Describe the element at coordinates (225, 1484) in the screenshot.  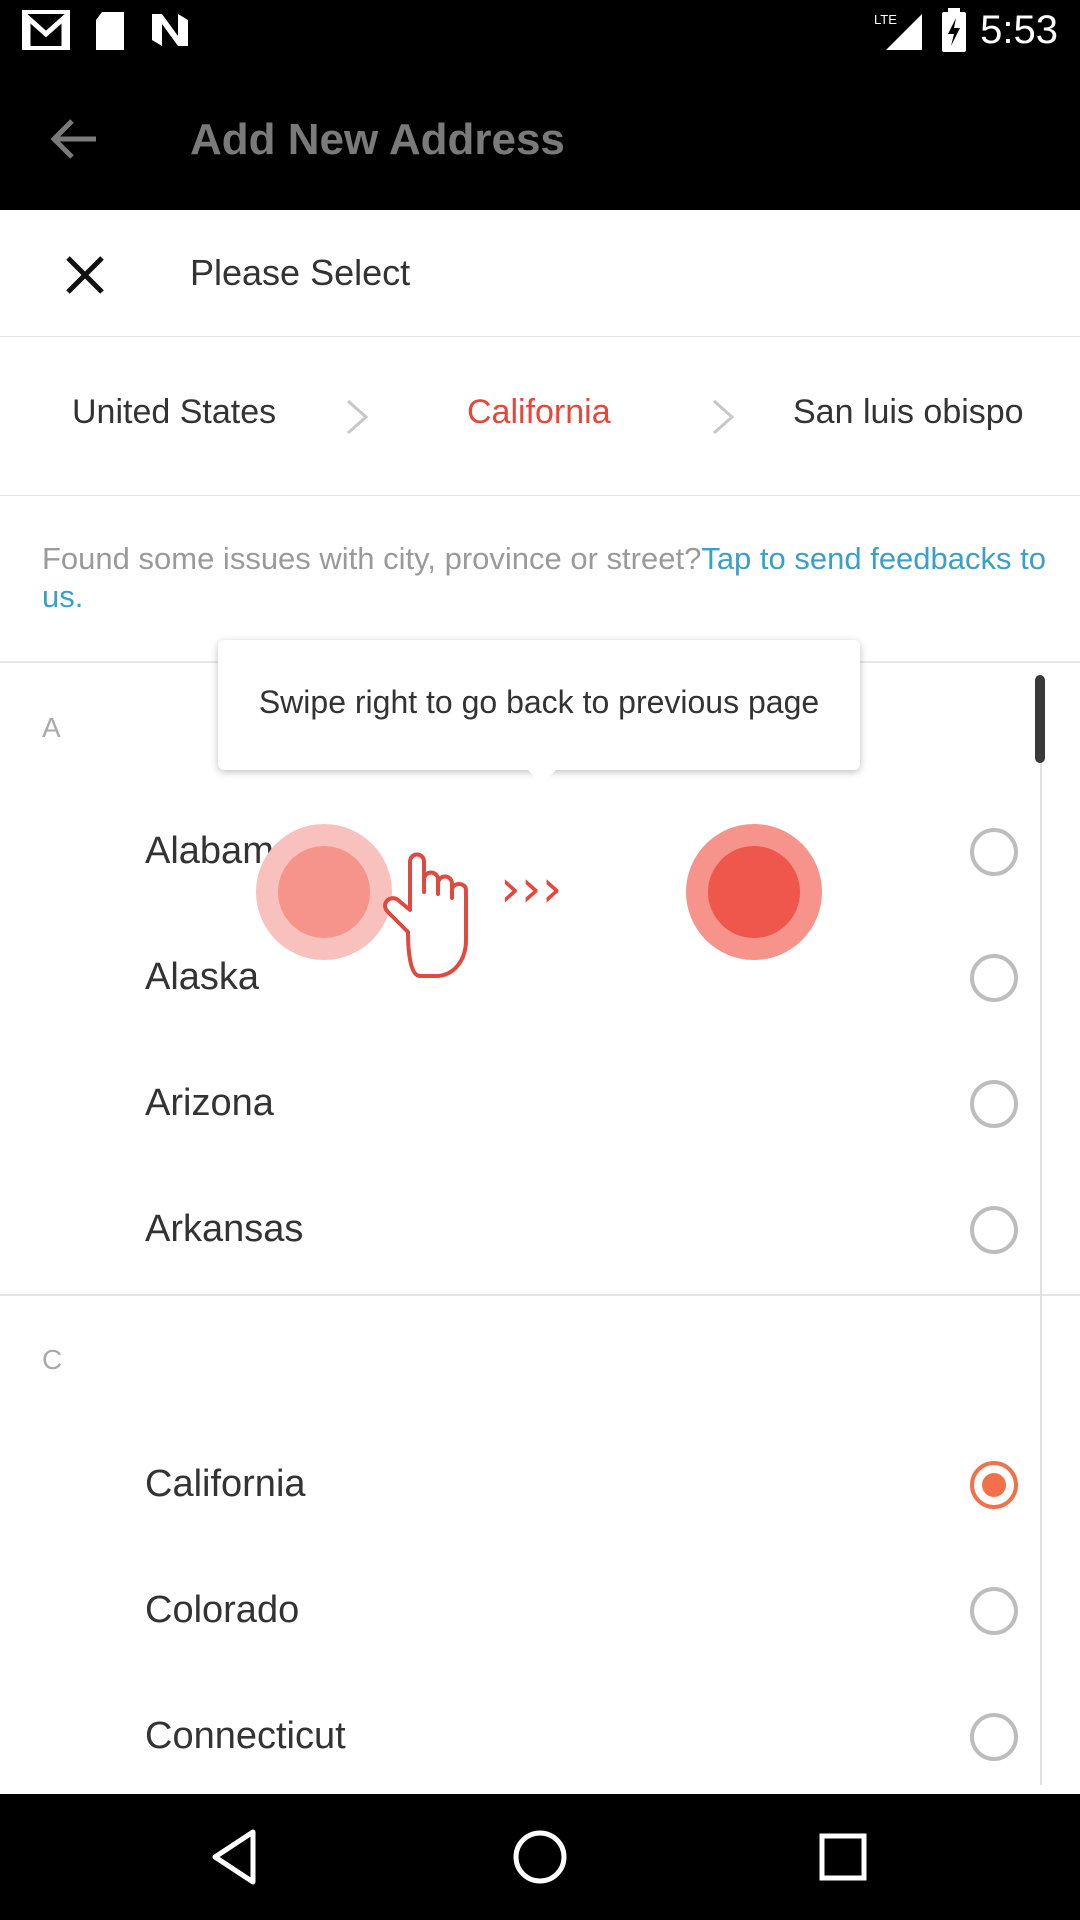
I see `state-name: California` at that location.